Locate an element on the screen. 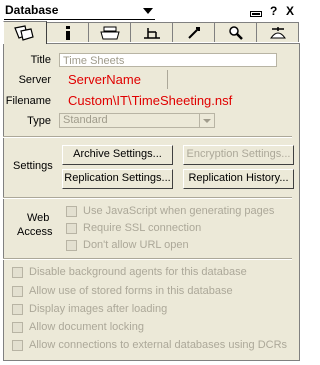  divider is located at coordinates (167, 79).